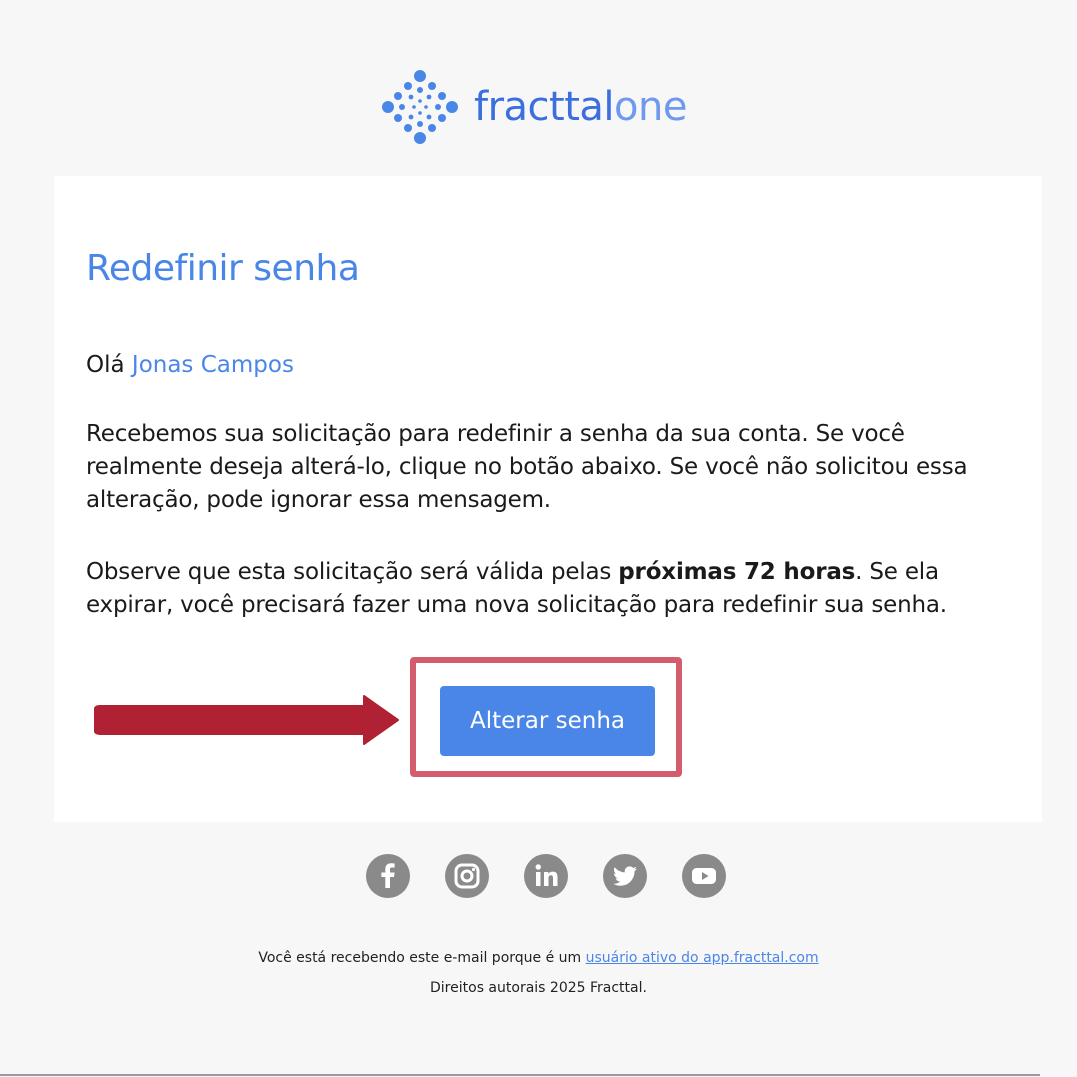  I want to click on fracttal-one-logo: fracttalone, so click(550, 107).